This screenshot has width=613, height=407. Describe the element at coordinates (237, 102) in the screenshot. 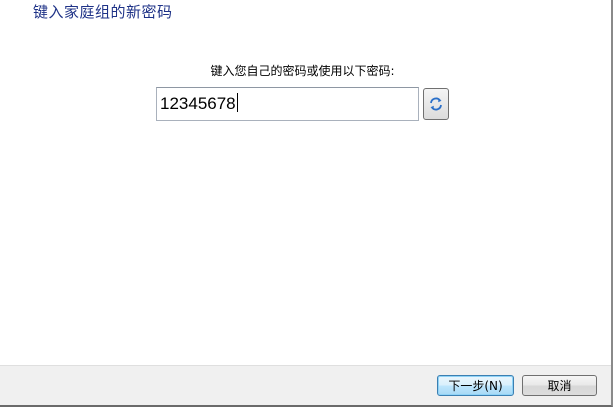

I see `text-caret` at that location.